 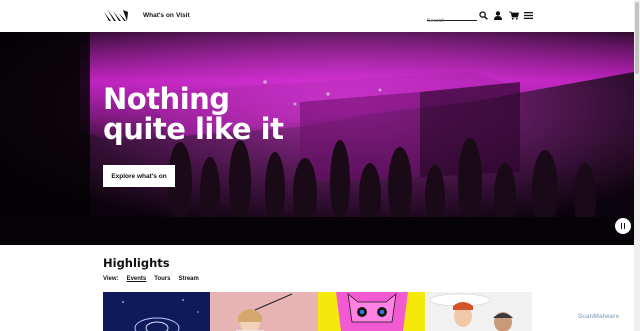 I want to click on page-scrollbar, so click(x=637, y=165).